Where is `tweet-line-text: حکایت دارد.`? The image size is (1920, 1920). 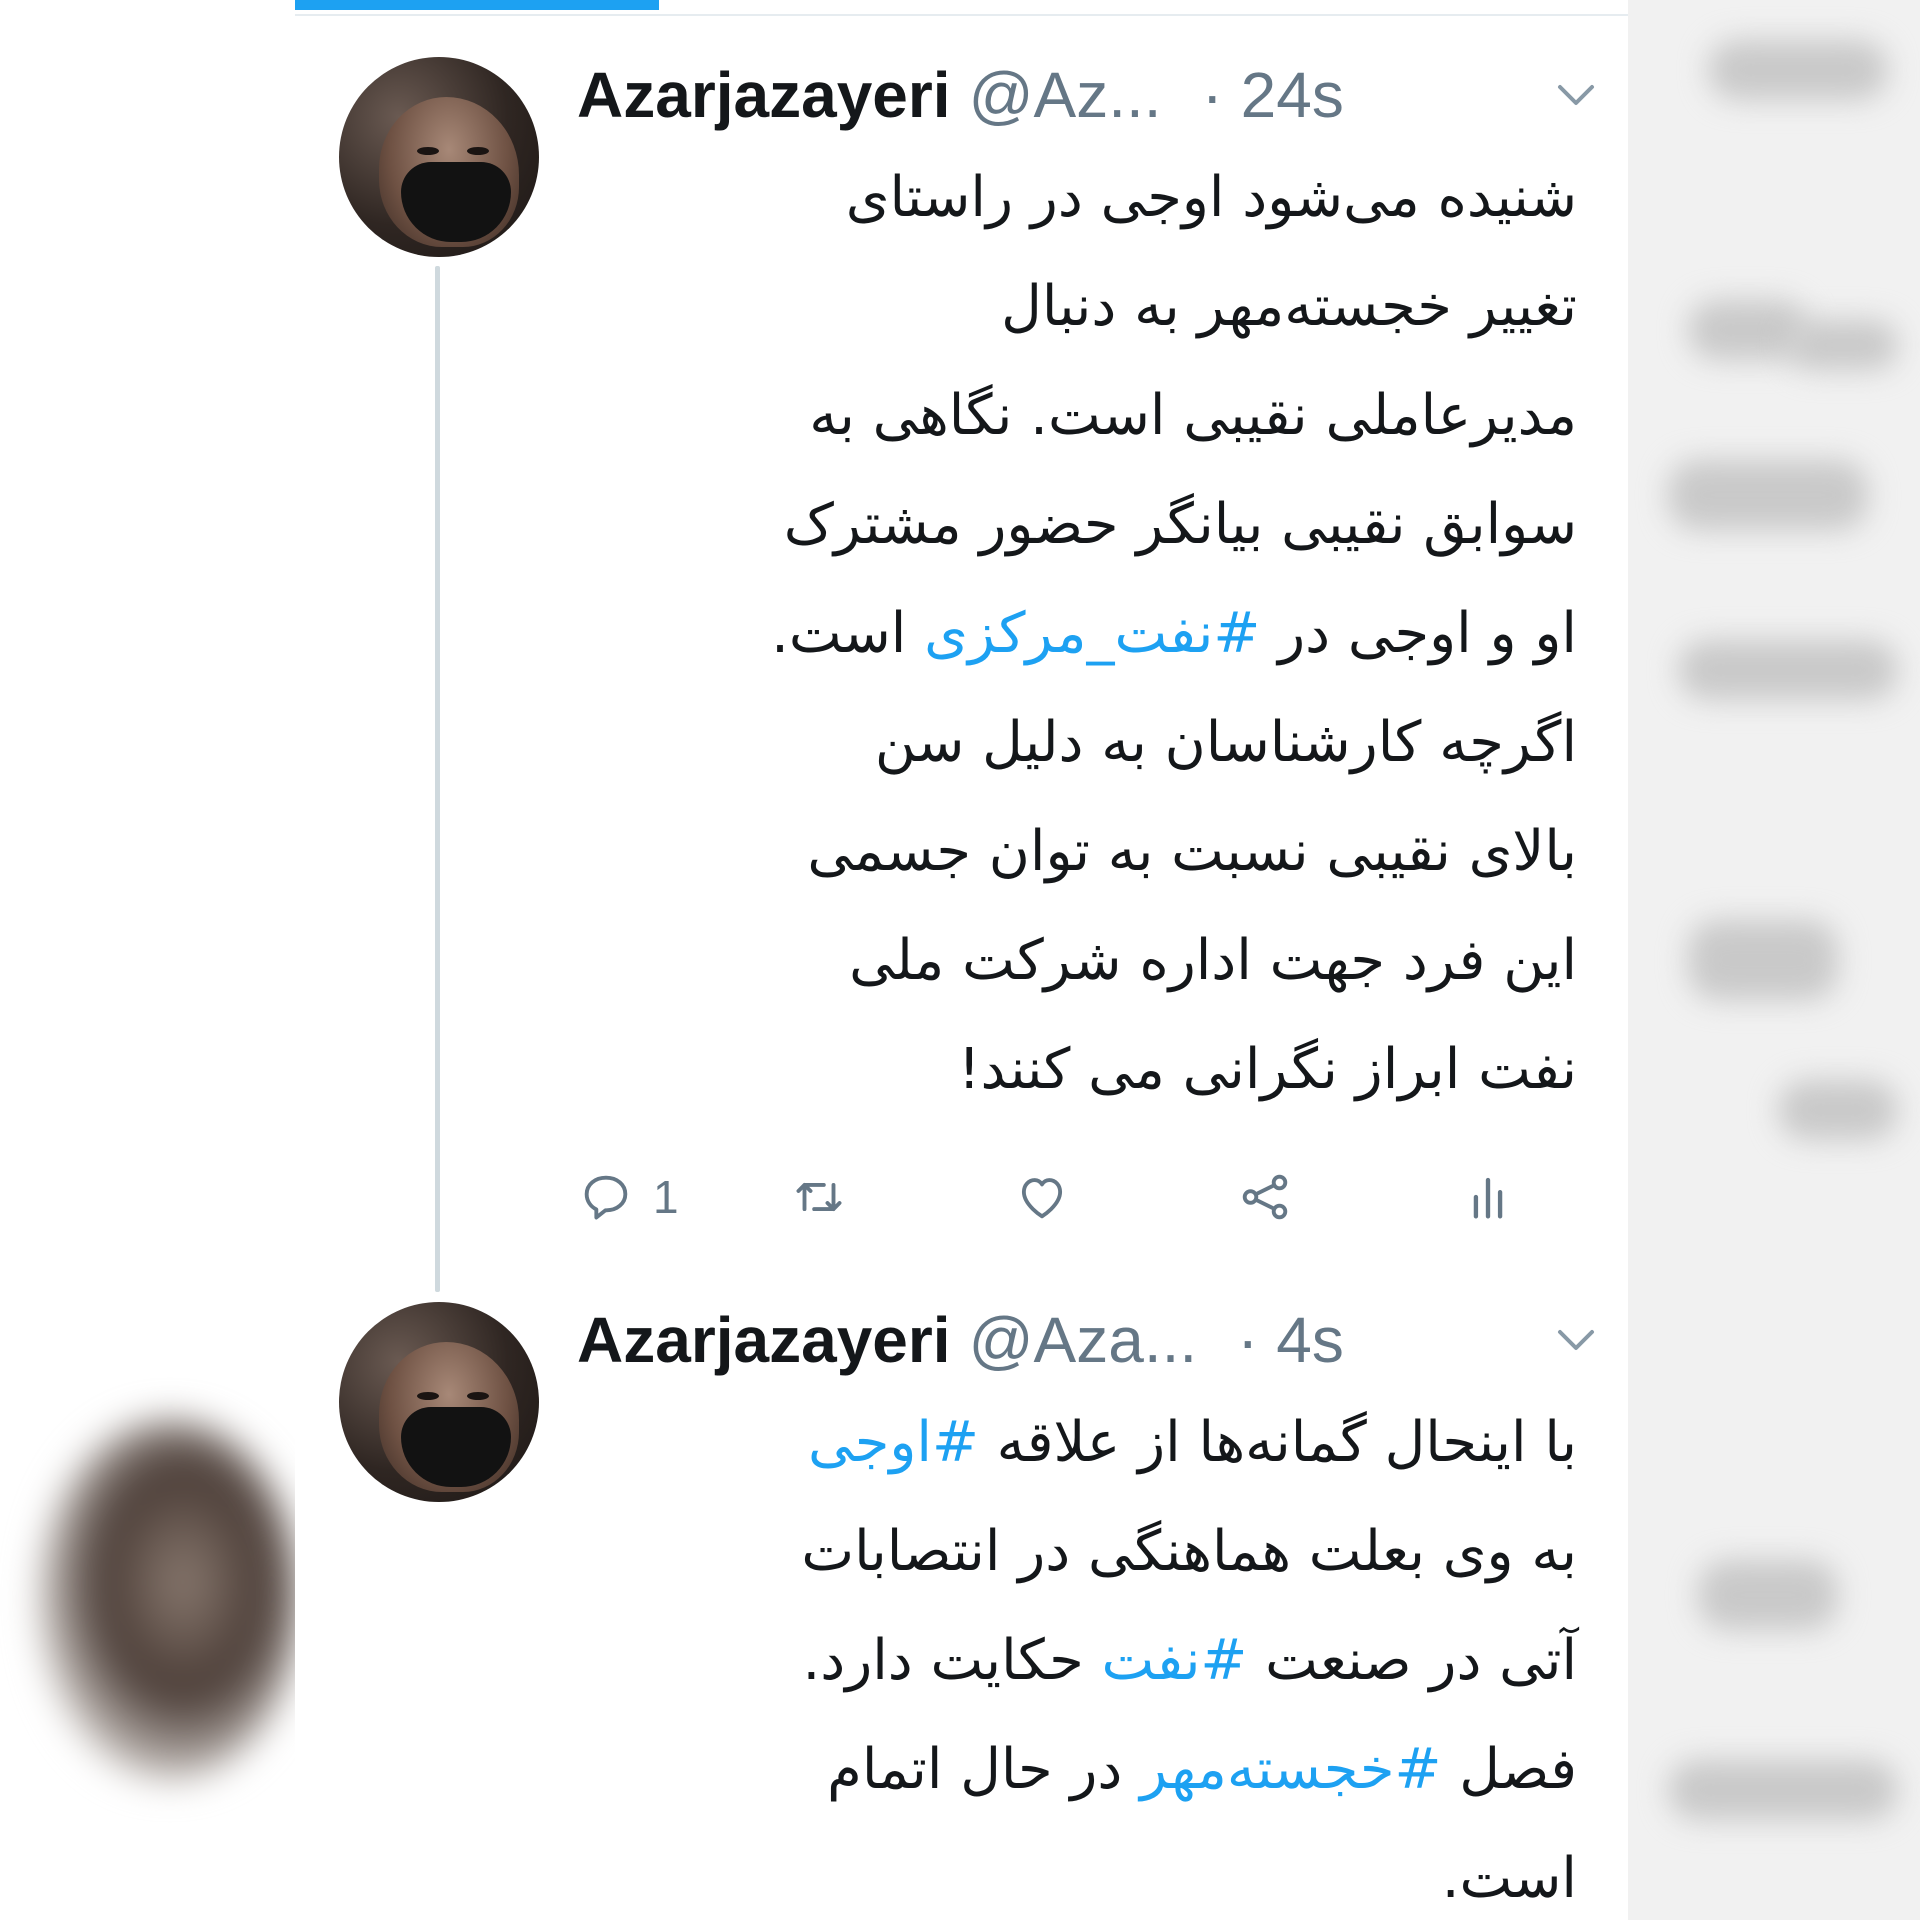
tweet-line-text: حکایت دارد. is located at coordinates (952, 1660).